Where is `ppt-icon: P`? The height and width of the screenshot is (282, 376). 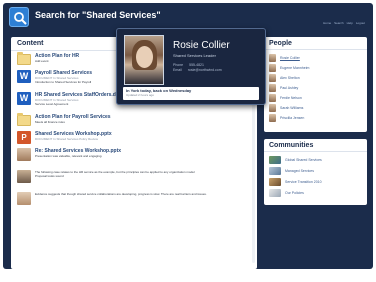 ppt-icon: P is located at coordinates (24, 137).